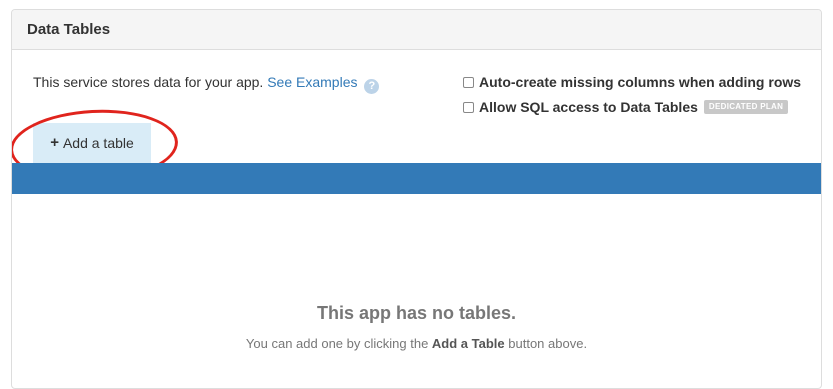 This screenshot has height=389, width=833. I want to click on empty-text-emphasis: Add a Table, so click(468, 343).